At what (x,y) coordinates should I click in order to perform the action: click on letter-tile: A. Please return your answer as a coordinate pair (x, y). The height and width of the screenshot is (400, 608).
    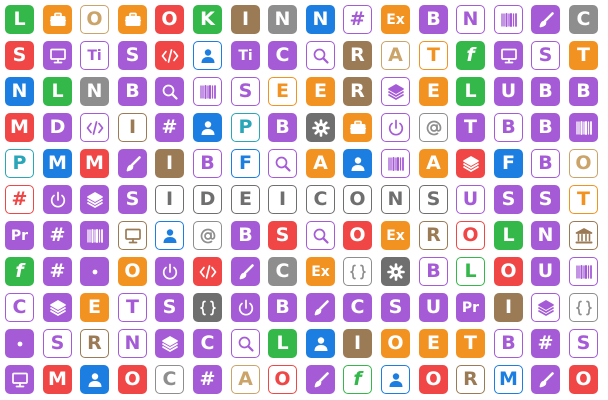
    Looking at the image, I should click on (320, 163).